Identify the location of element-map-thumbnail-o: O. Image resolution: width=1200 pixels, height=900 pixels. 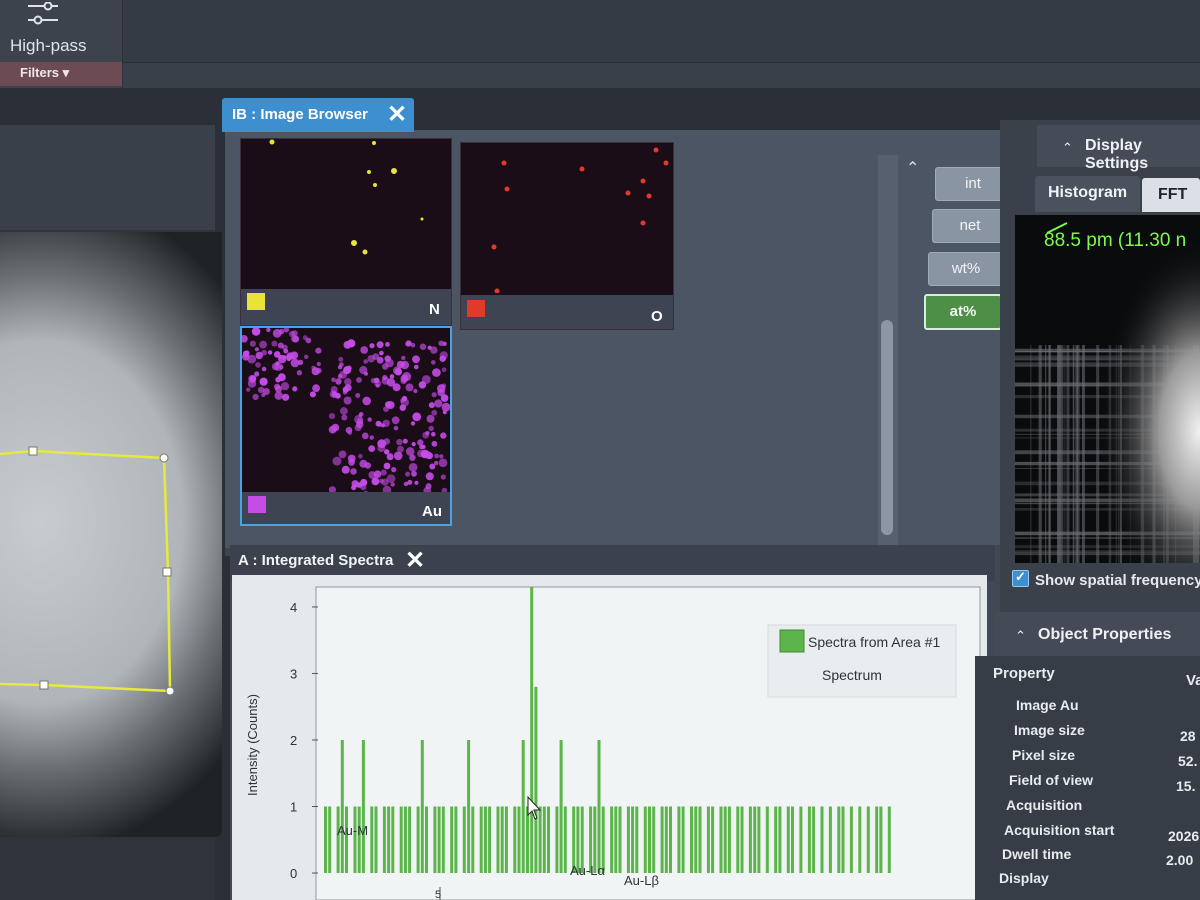
(567, 236).